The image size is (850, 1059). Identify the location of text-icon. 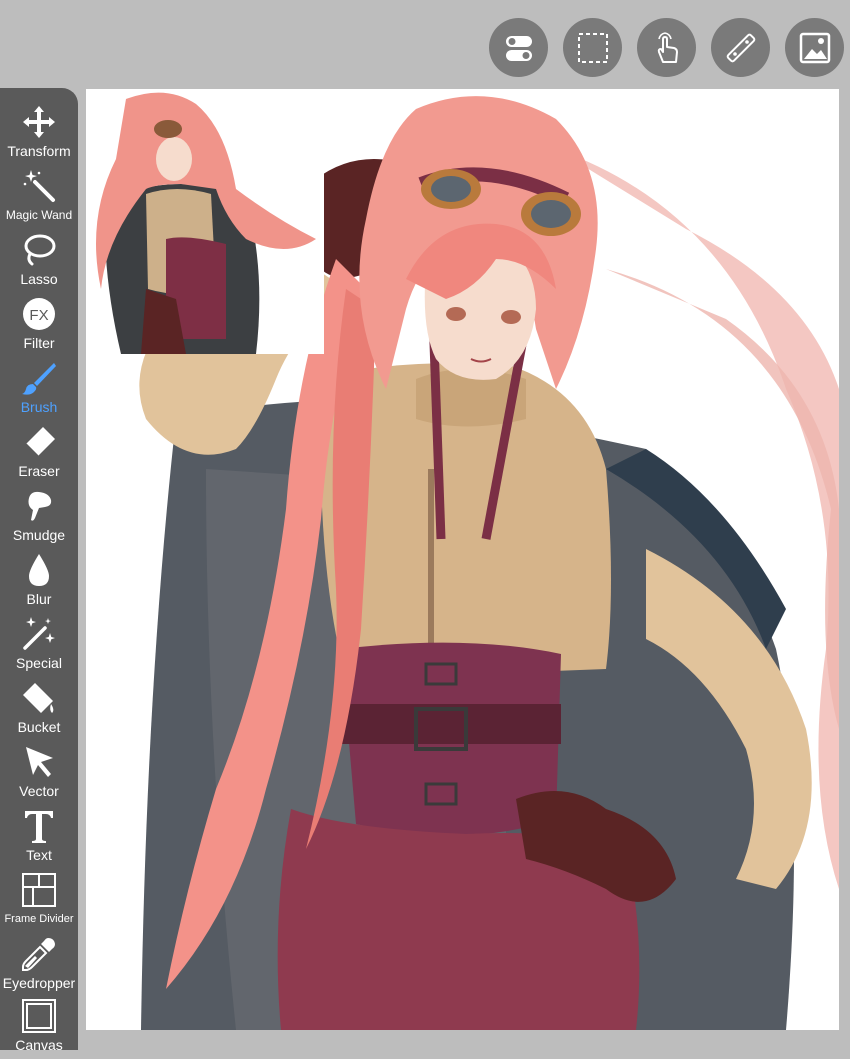
(39, 827).